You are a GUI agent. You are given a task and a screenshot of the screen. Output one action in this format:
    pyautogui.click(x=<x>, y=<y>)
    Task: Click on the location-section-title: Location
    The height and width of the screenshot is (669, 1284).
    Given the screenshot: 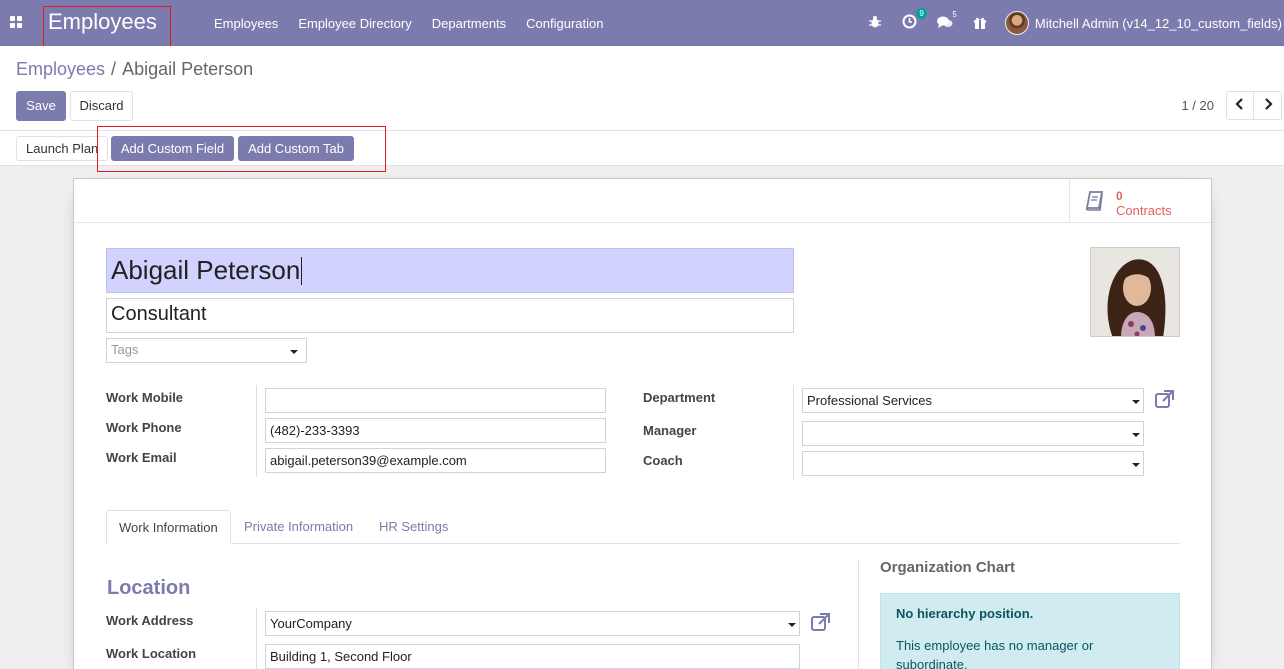 What is the action you would take?
    pyautogui.click(x=149, y=588)
    